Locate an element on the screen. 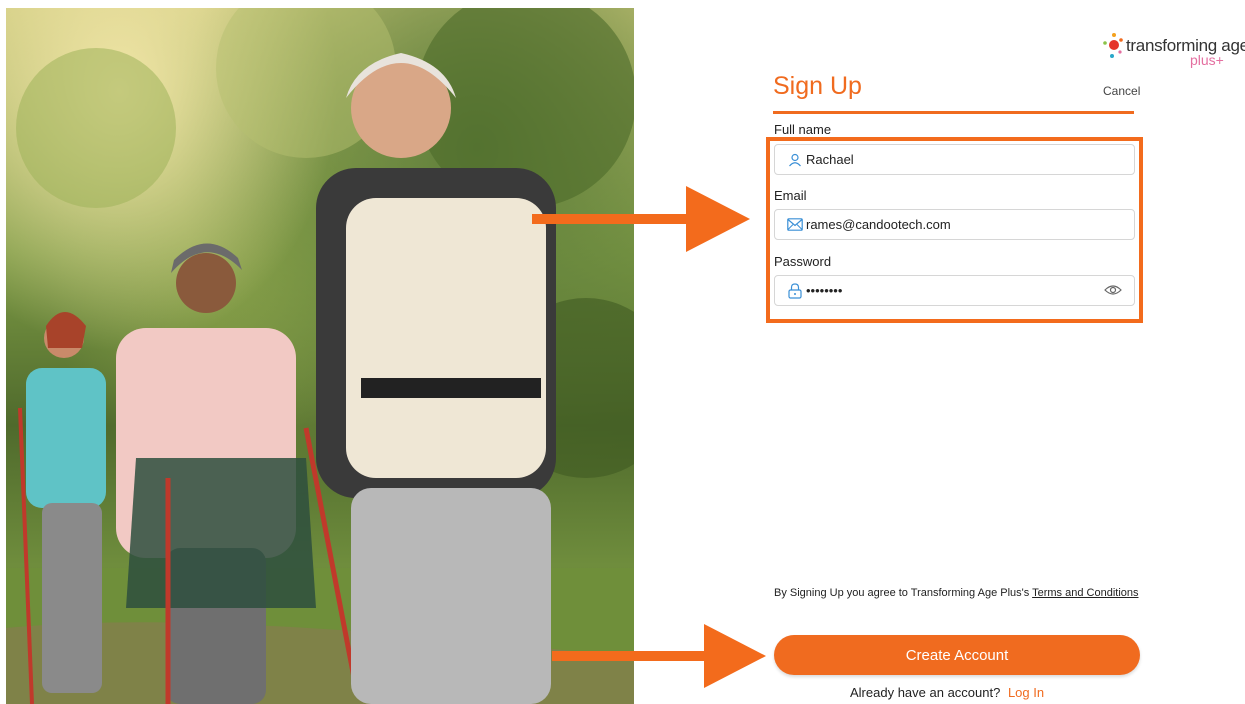 Image resolution: width=1245 pixels, height=704 pixels. title-divider is located at coordinates (953, 112).